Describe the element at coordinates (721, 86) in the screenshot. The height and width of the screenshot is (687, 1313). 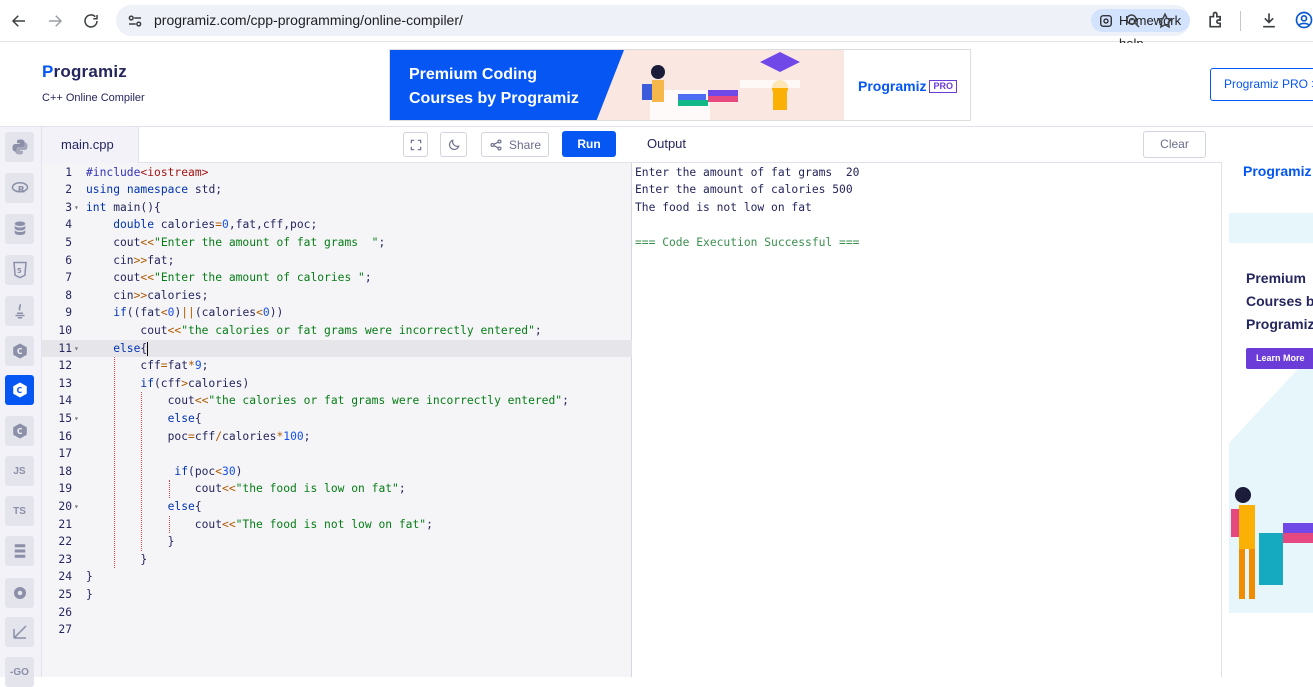
I see `banner-illustration` at that location.